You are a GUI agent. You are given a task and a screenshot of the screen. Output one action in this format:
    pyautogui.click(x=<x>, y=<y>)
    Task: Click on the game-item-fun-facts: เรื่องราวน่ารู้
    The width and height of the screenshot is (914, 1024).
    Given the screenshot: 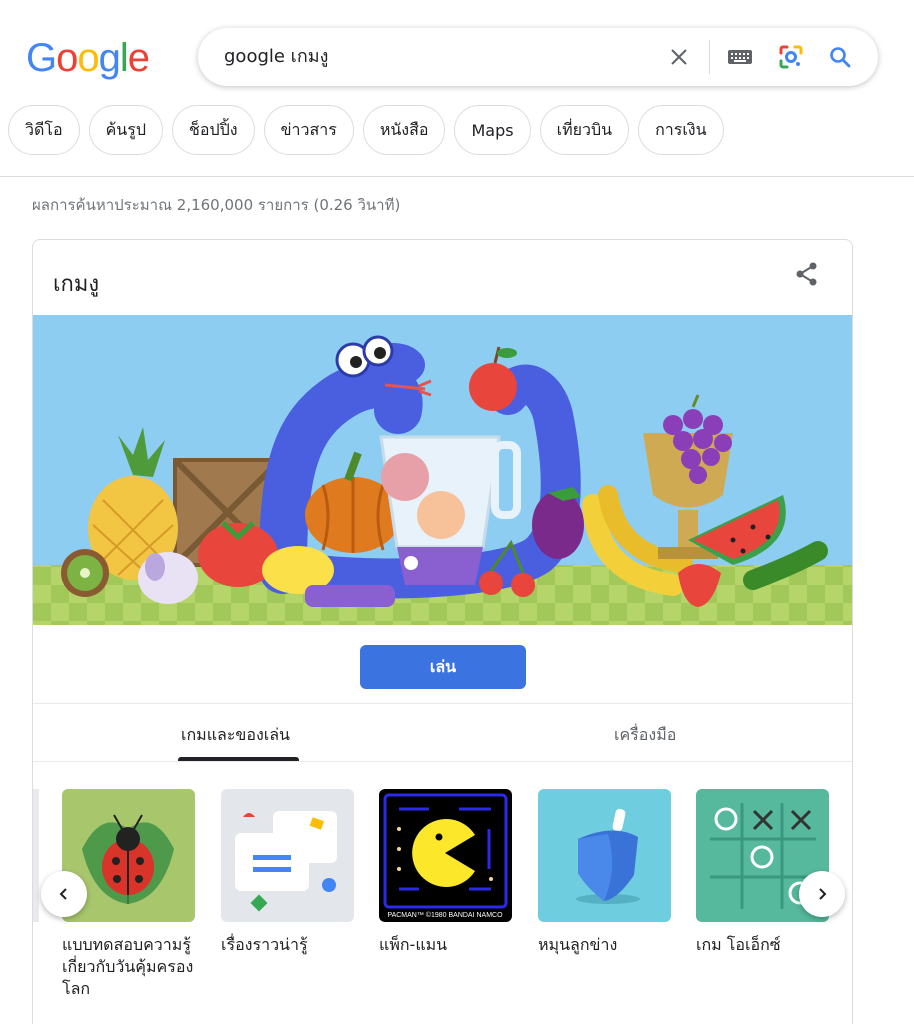 What is the action you would take?
    pyautogui.click(x=287, y=872)
    